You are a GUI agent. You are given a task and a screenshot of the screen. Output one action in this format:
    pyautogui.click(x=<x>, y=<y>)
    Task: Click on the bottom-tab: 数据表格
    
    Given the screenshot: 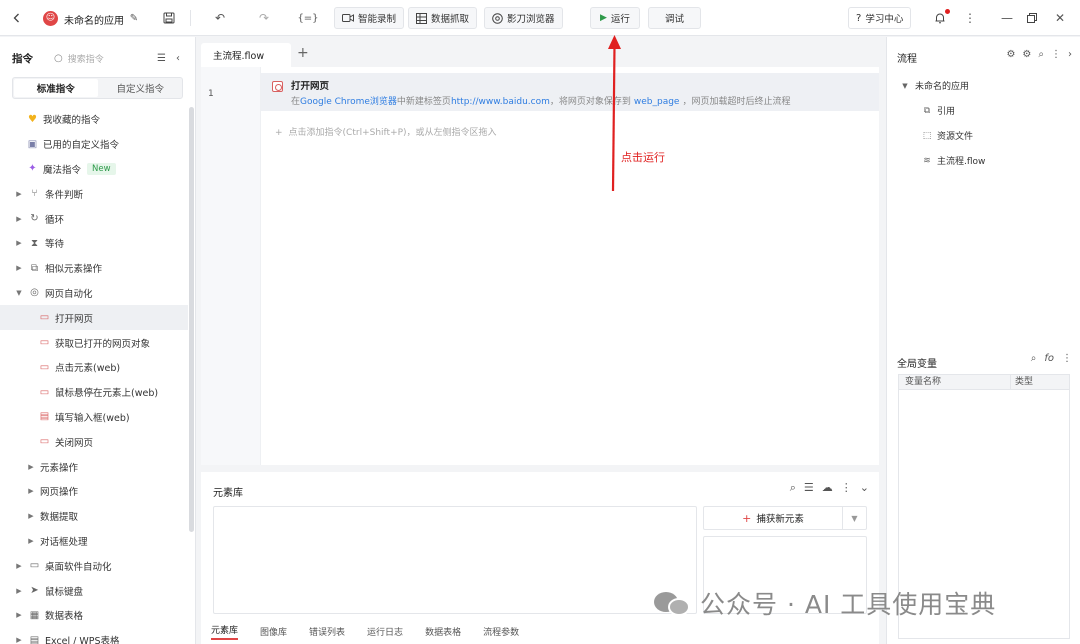 What is the action you would take?
    pyautogui.click(x=443, y=631)
    